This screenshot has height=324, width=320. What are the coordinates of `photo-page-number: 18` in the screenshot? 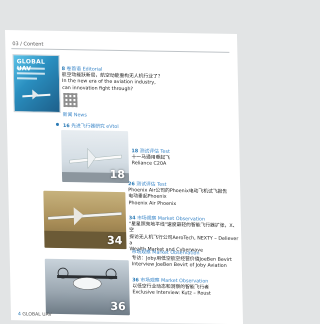 It's located at (117, 174).